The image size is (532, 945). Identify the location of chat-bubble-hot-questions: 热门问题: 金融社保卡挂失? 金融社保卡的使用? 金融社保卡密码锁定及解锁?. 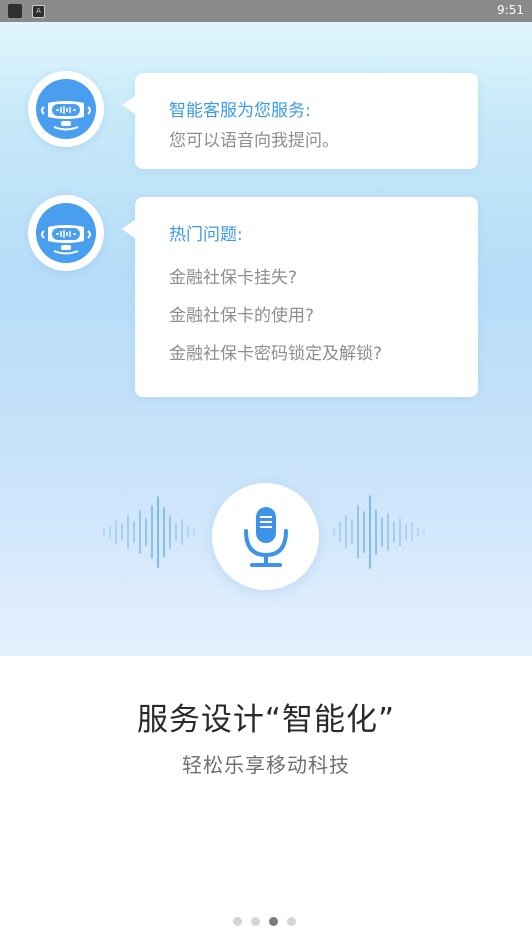
(300, 297).